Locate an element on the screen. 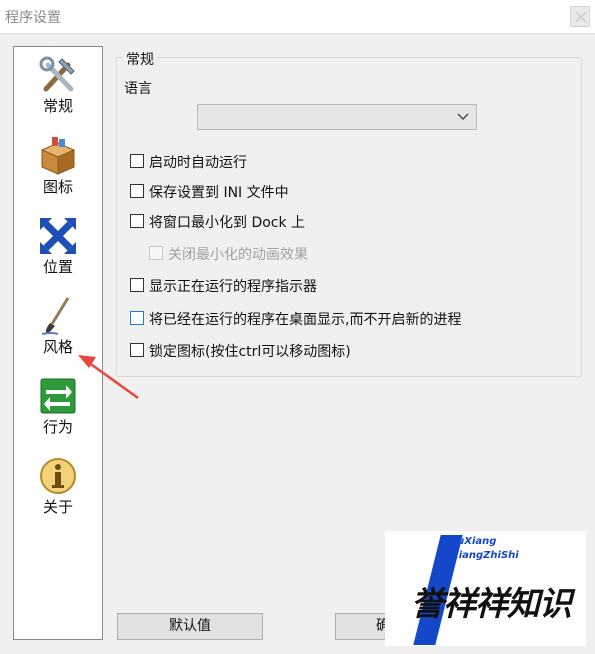 The width and height of the screenshot is (595, 654). close-button is located at coordinates (580, 16).